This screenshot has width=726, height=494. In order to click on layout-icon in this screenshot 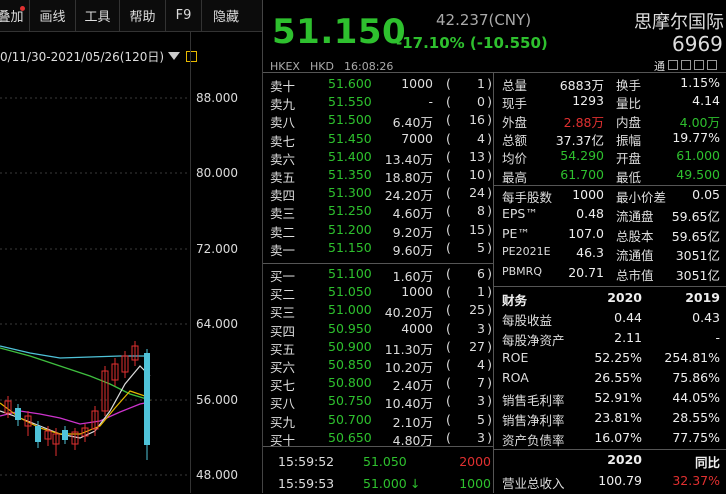, I will do `click(686, 65)`.